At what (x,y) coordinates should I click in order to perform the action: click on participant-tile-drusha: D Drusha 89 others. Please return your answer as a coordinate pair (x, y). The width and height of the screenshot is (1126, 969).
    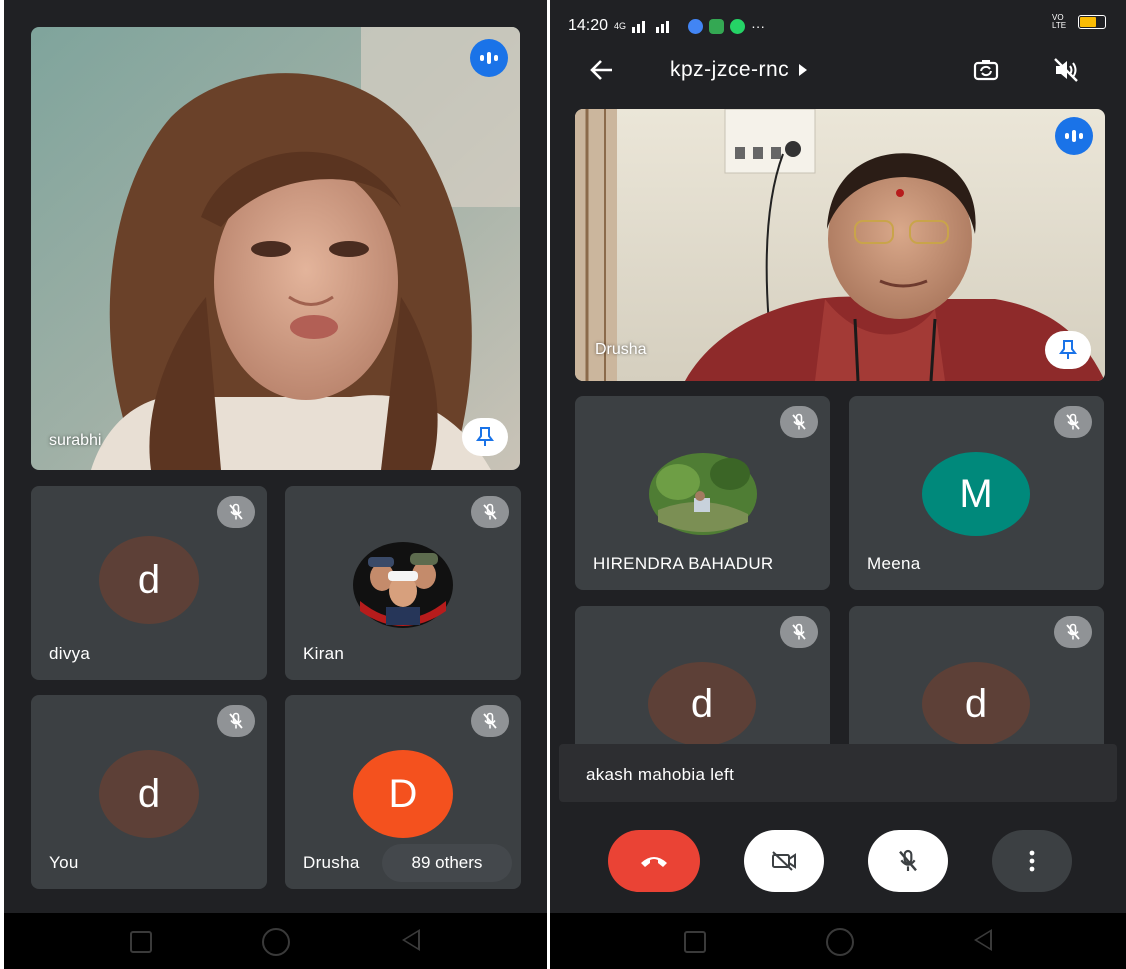
    Looking at the image, I should click on (403, 792).